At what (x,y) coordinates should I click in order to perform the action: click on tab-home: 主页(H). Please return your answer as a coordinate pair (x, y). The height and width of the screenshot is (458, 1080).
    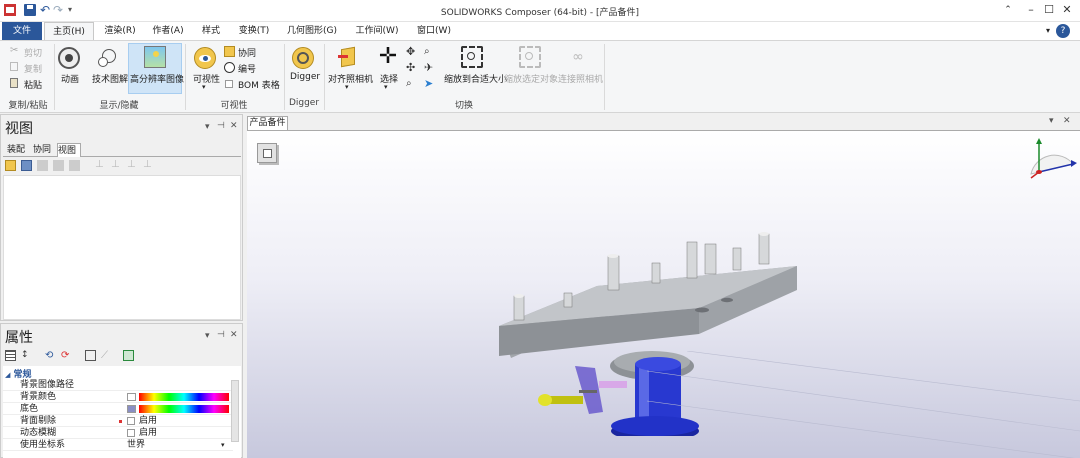
    Looking at the image, I should click on (69, 31).